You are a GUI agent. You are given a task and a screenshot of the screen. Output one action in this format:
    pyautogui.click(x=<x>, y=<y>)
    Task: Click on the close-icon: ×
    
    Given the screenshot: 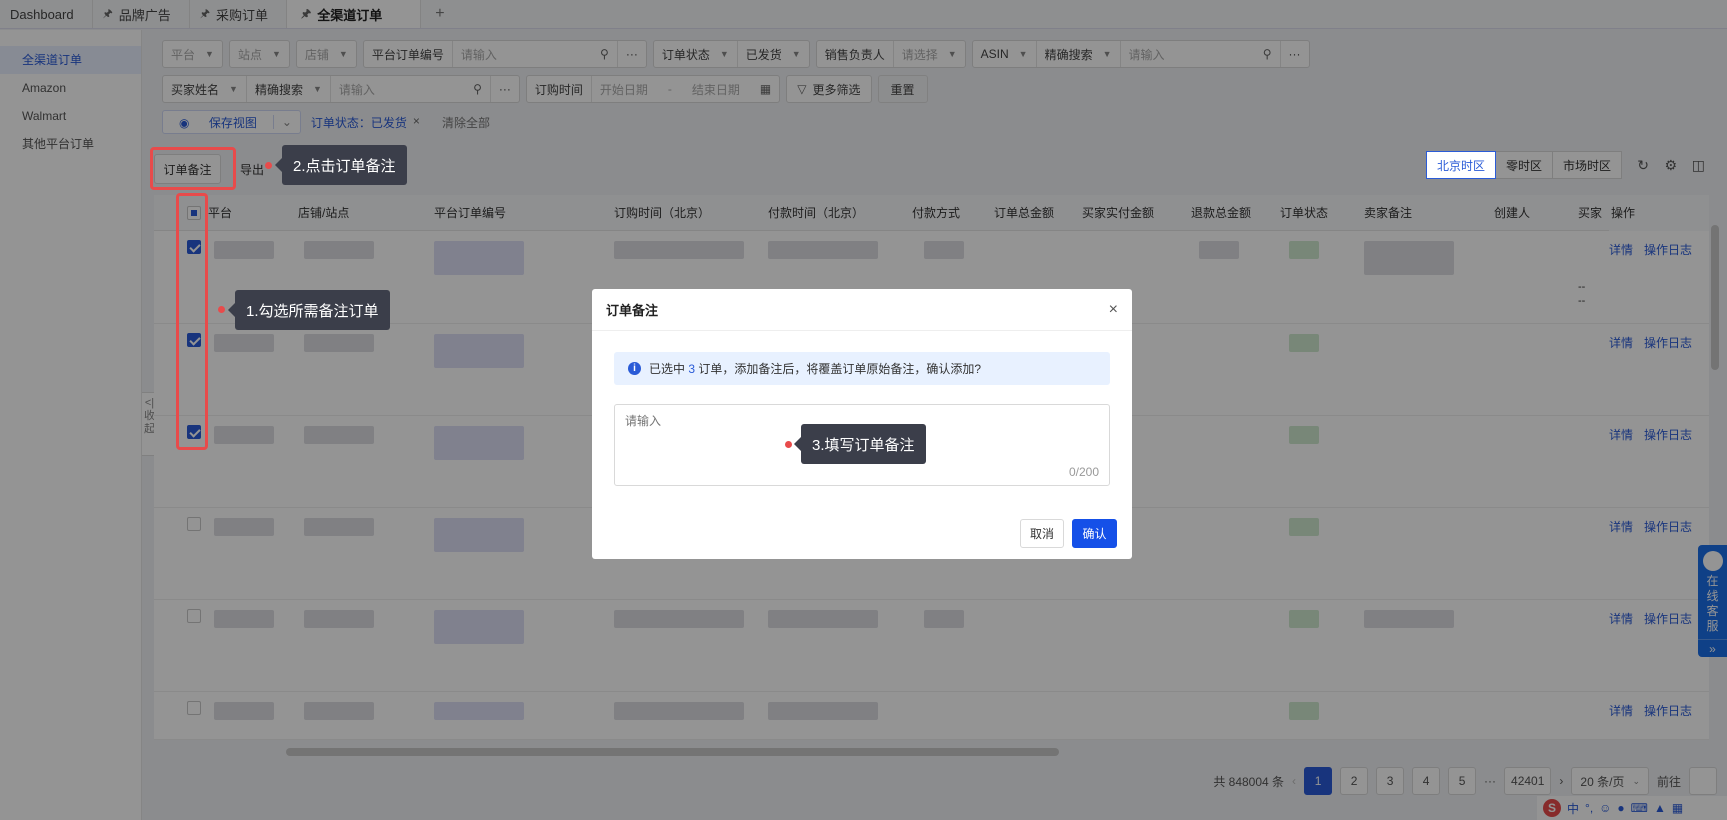 What is the action you would take?
    pyautogui.click(x=1113, y=310)
    